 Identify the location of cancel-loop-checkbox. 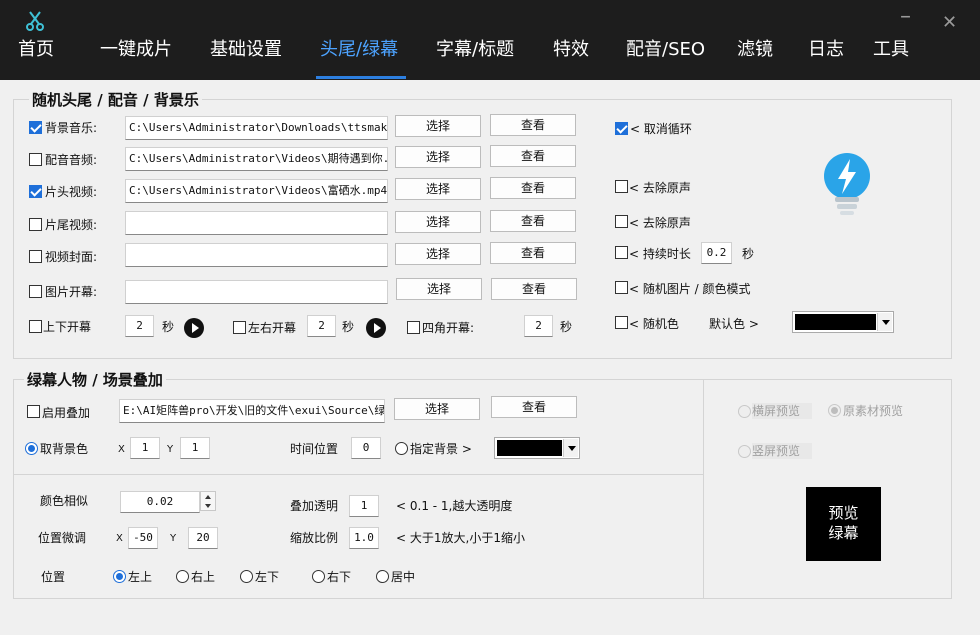
(621, 128).